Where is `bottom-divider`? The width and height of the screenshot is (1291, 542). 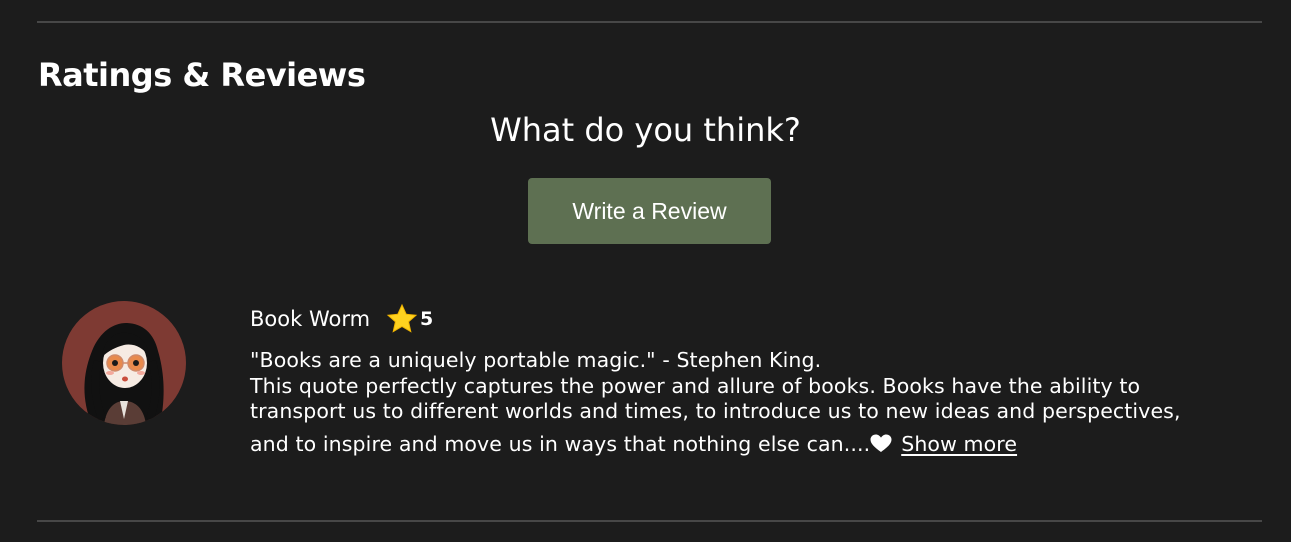 bottom-divider is located at coordinates (649, 521).